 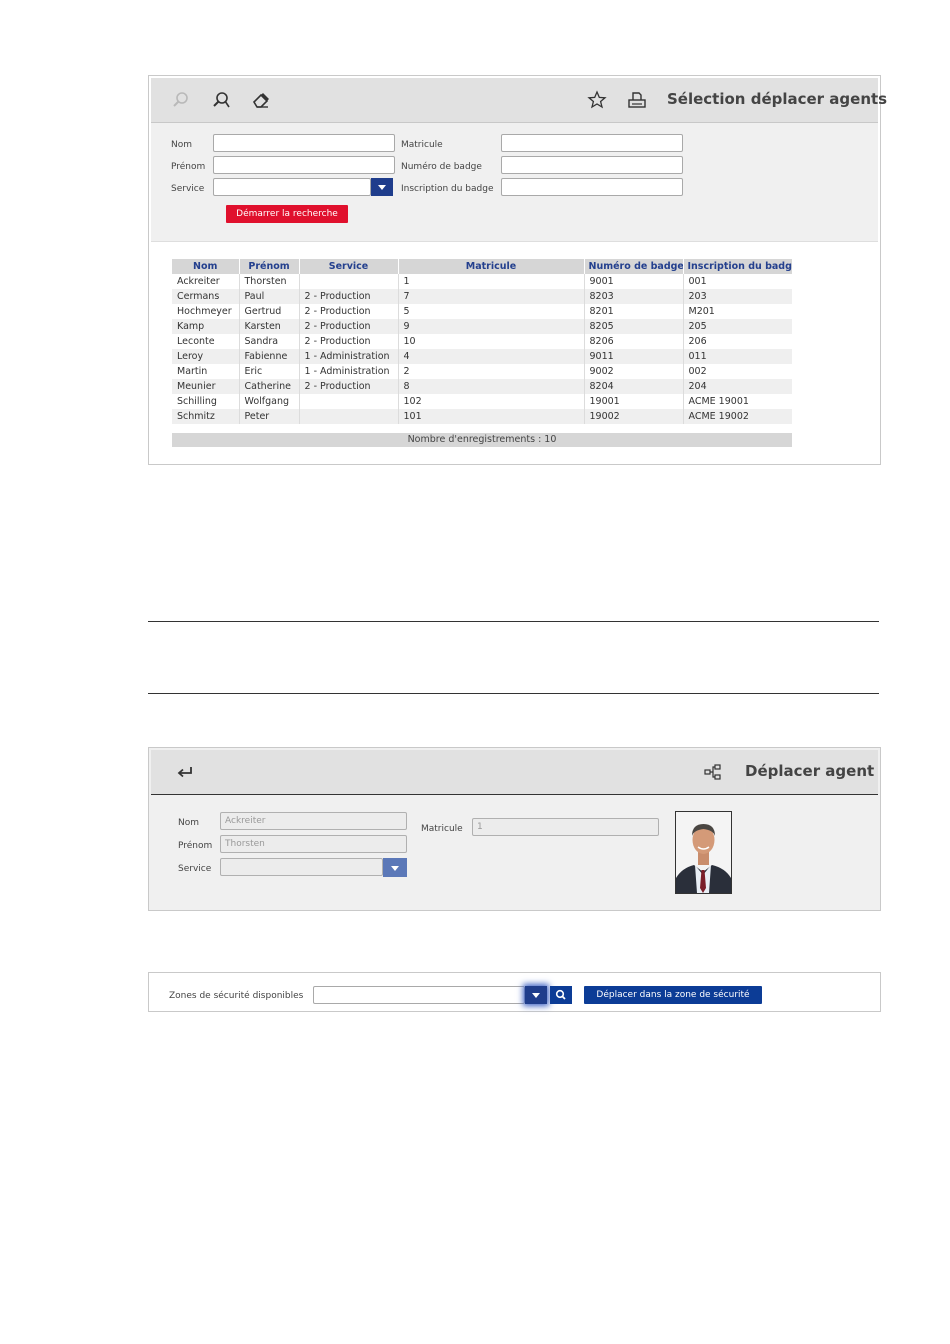 What do you see at coordinates (633, 311) in the screenshot?
I see `table-cell: 8201` at bounding box center [633, 311].